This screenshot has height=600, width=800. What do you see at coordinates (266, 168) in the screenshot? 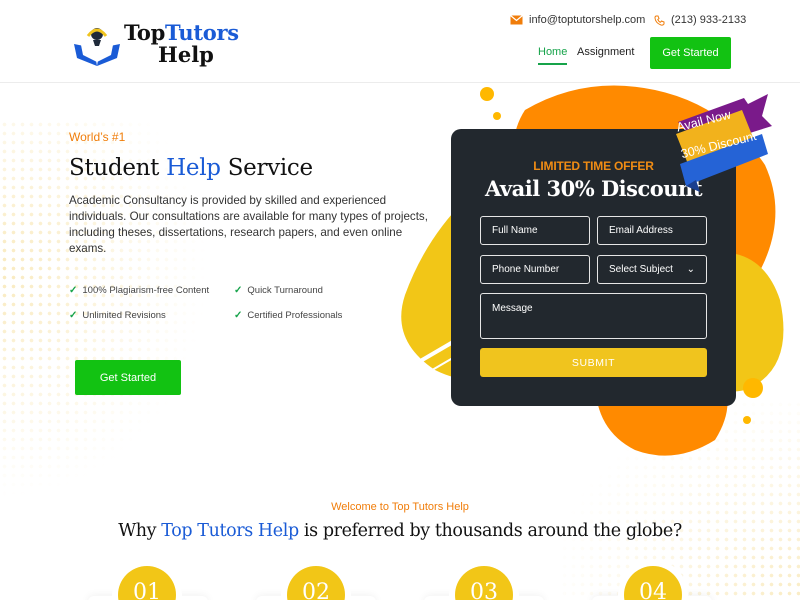
I see `hero-title-part2: Service` at bounding box center [266, 168].